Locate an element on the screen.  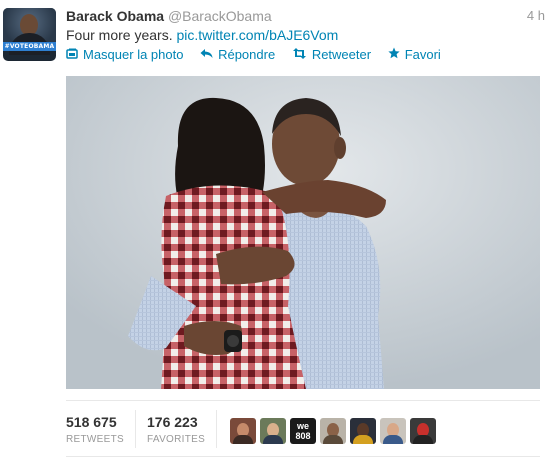
stats-bottom-divider is located at coordinates (303, 456).